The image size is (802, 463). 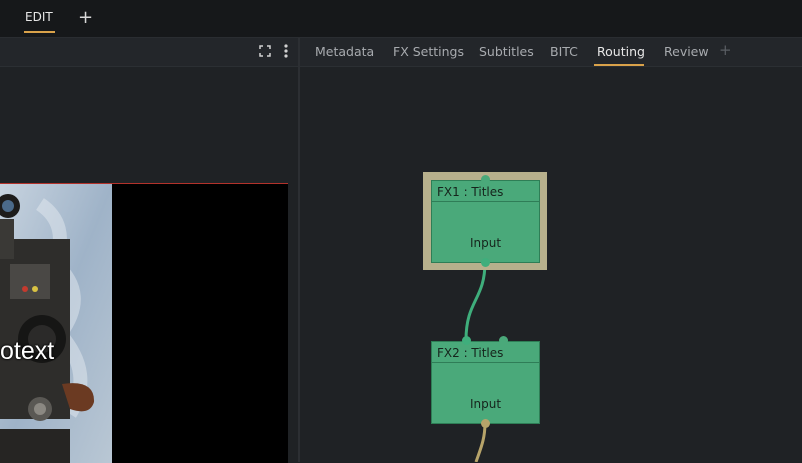 I want to click on routing-wires, so click(x=475, y=361).